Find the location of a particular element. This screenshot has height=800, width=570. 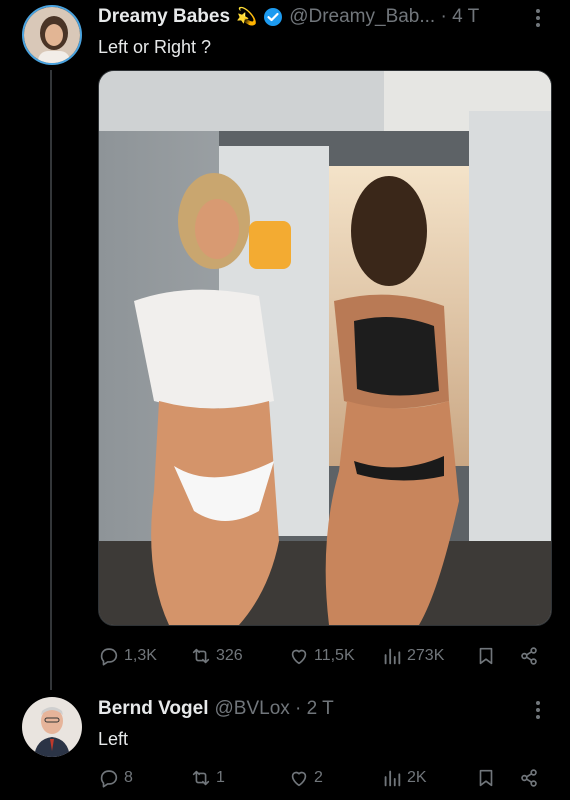

reply-count: 1,3K is located at coordinates (140, 655).